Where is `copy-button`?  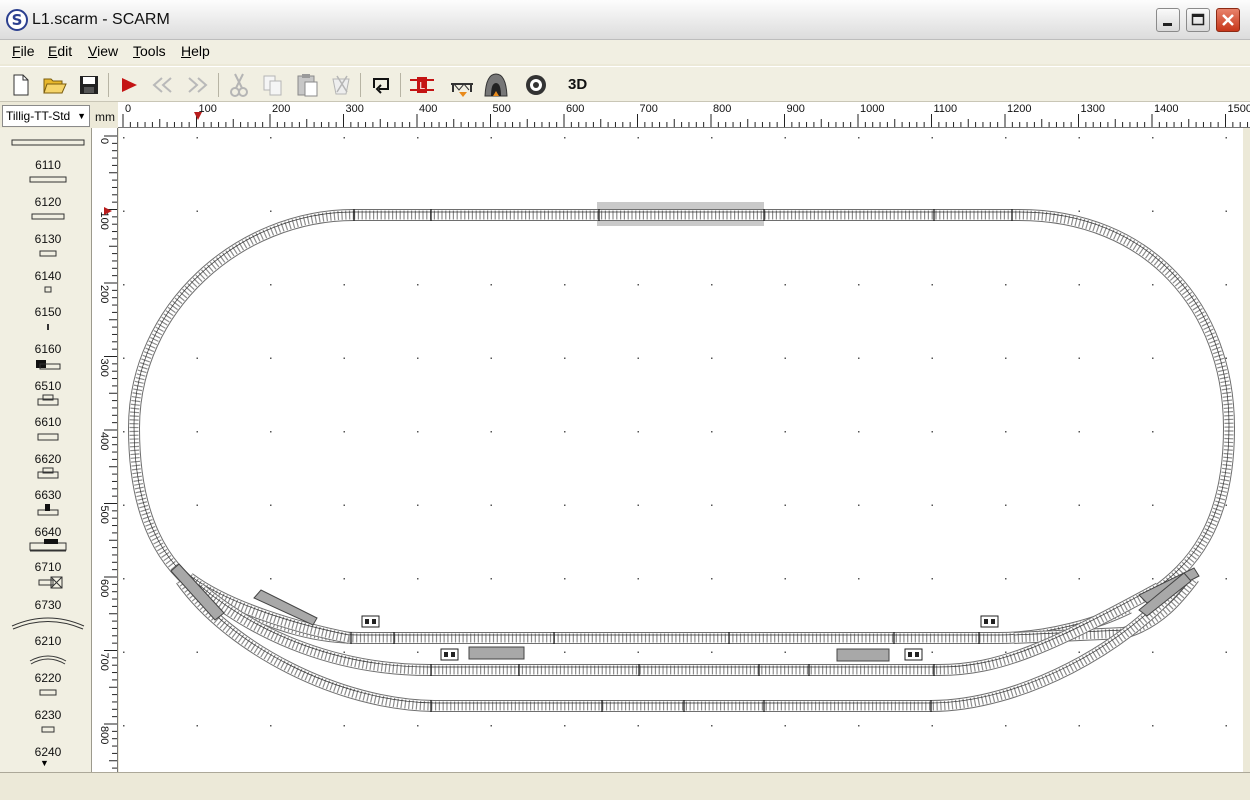
copy-button is located at coordinates (273, 85).